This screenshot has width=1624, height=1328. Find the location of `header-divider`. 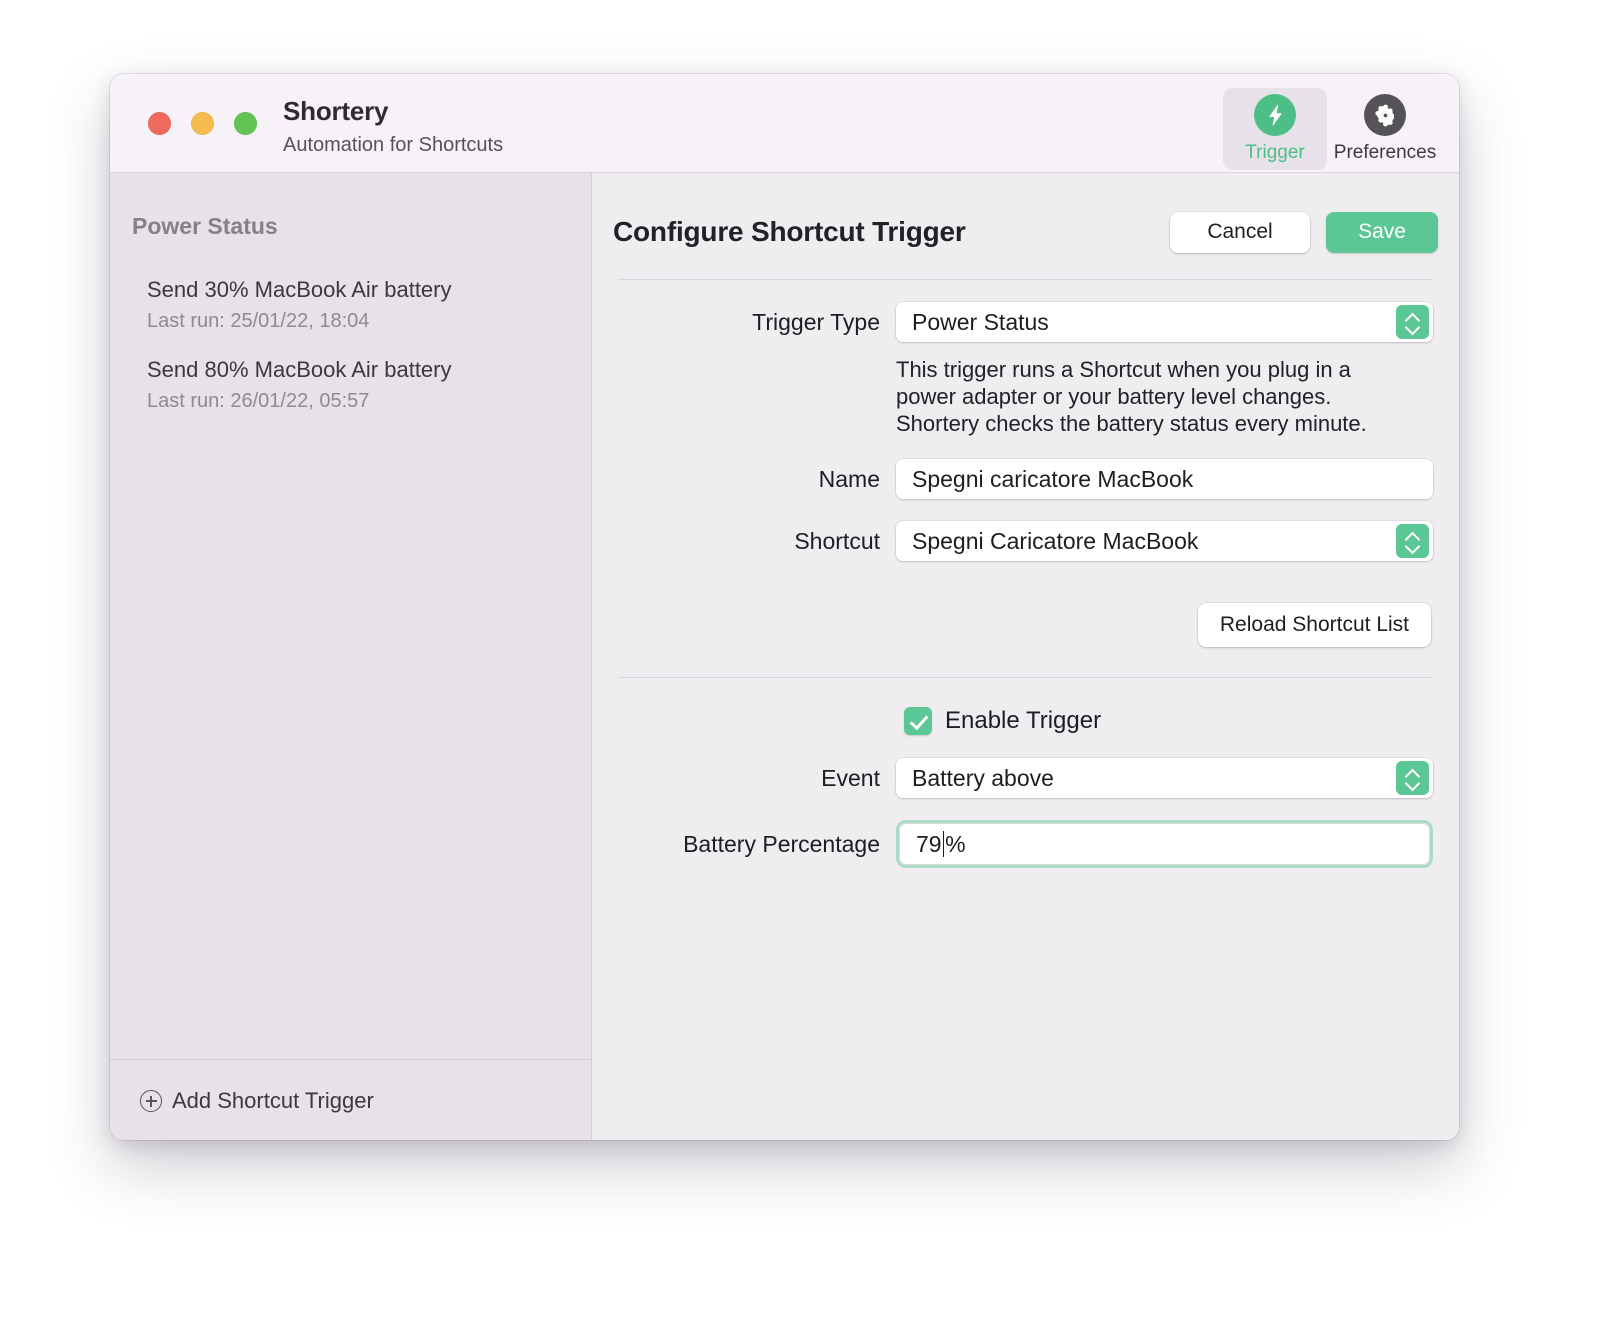

header-divider is located at coordinates (1025, 279).